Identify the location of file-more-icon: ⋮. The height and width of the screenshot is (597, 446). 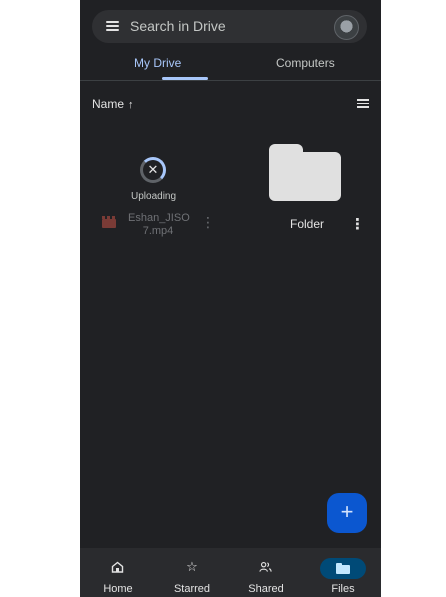
(208, 222).